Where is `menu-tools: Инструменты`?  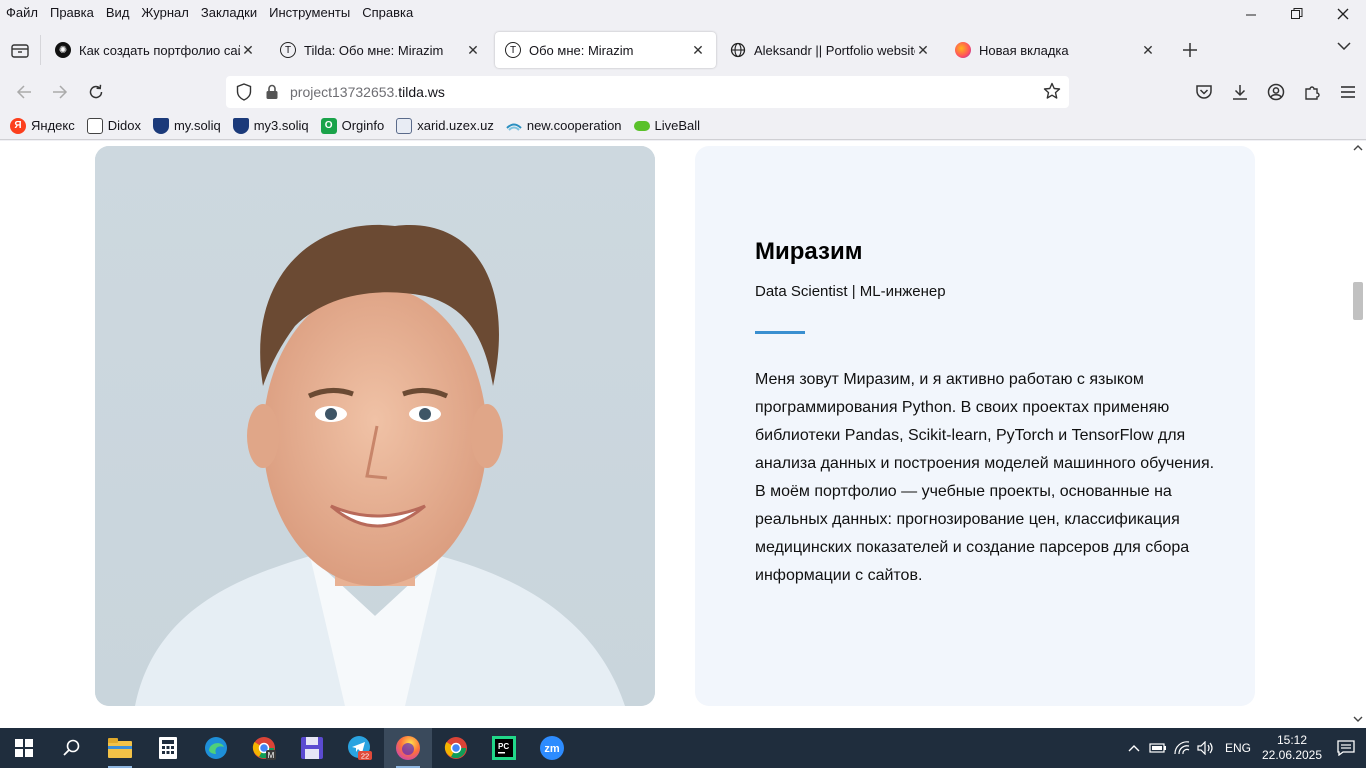
menu-tools: Инструменты is located at coordinates (309, 12).